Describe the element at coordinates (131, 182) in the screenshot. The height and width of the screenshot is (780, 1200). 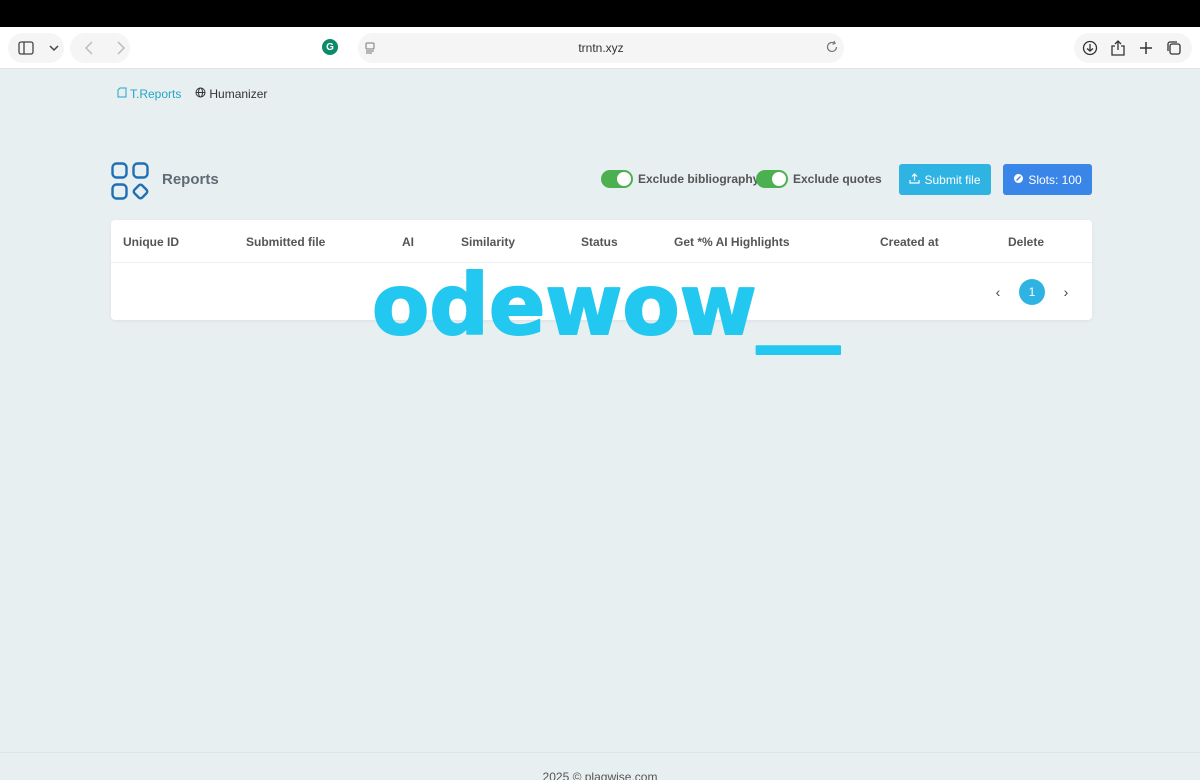
I see `apps-grid-icon` at that location.